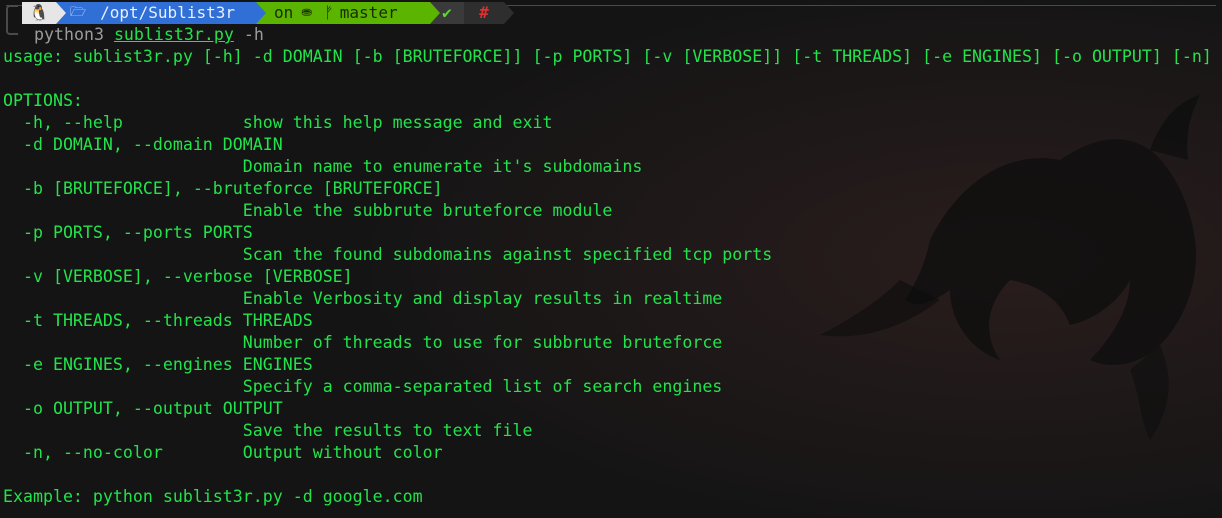  I want to click on os-segment-arrow, so click(61, 13).